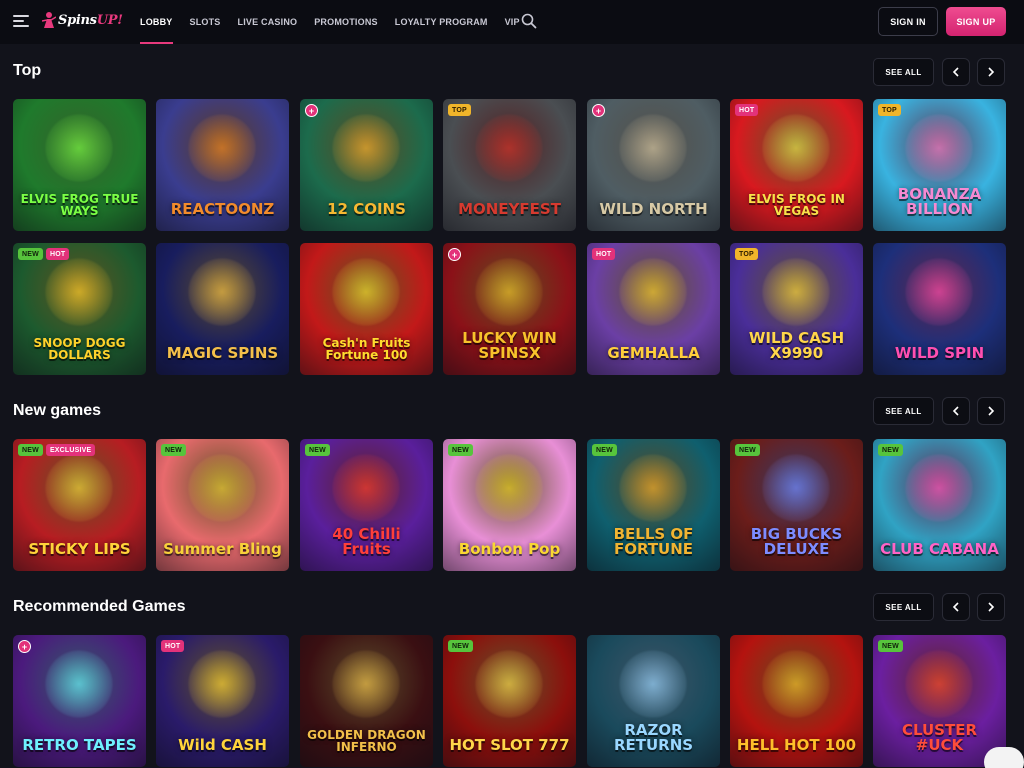  Describe the element at coordinates (222, 165) in the screenshot. I see `game-tile-reactoonz: REACTOONZ` at that location.